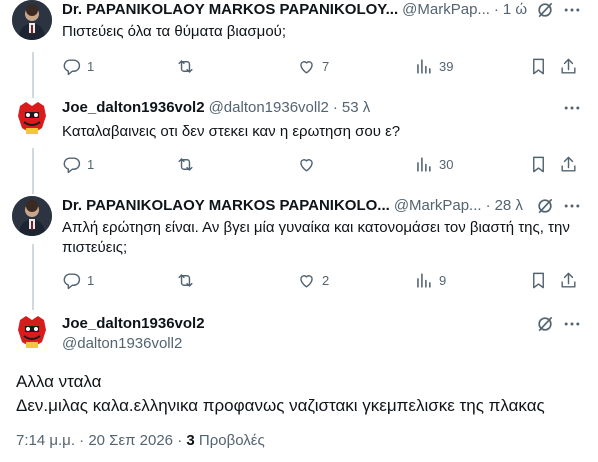  I want to click on like-button: 2, so click(313, 280).